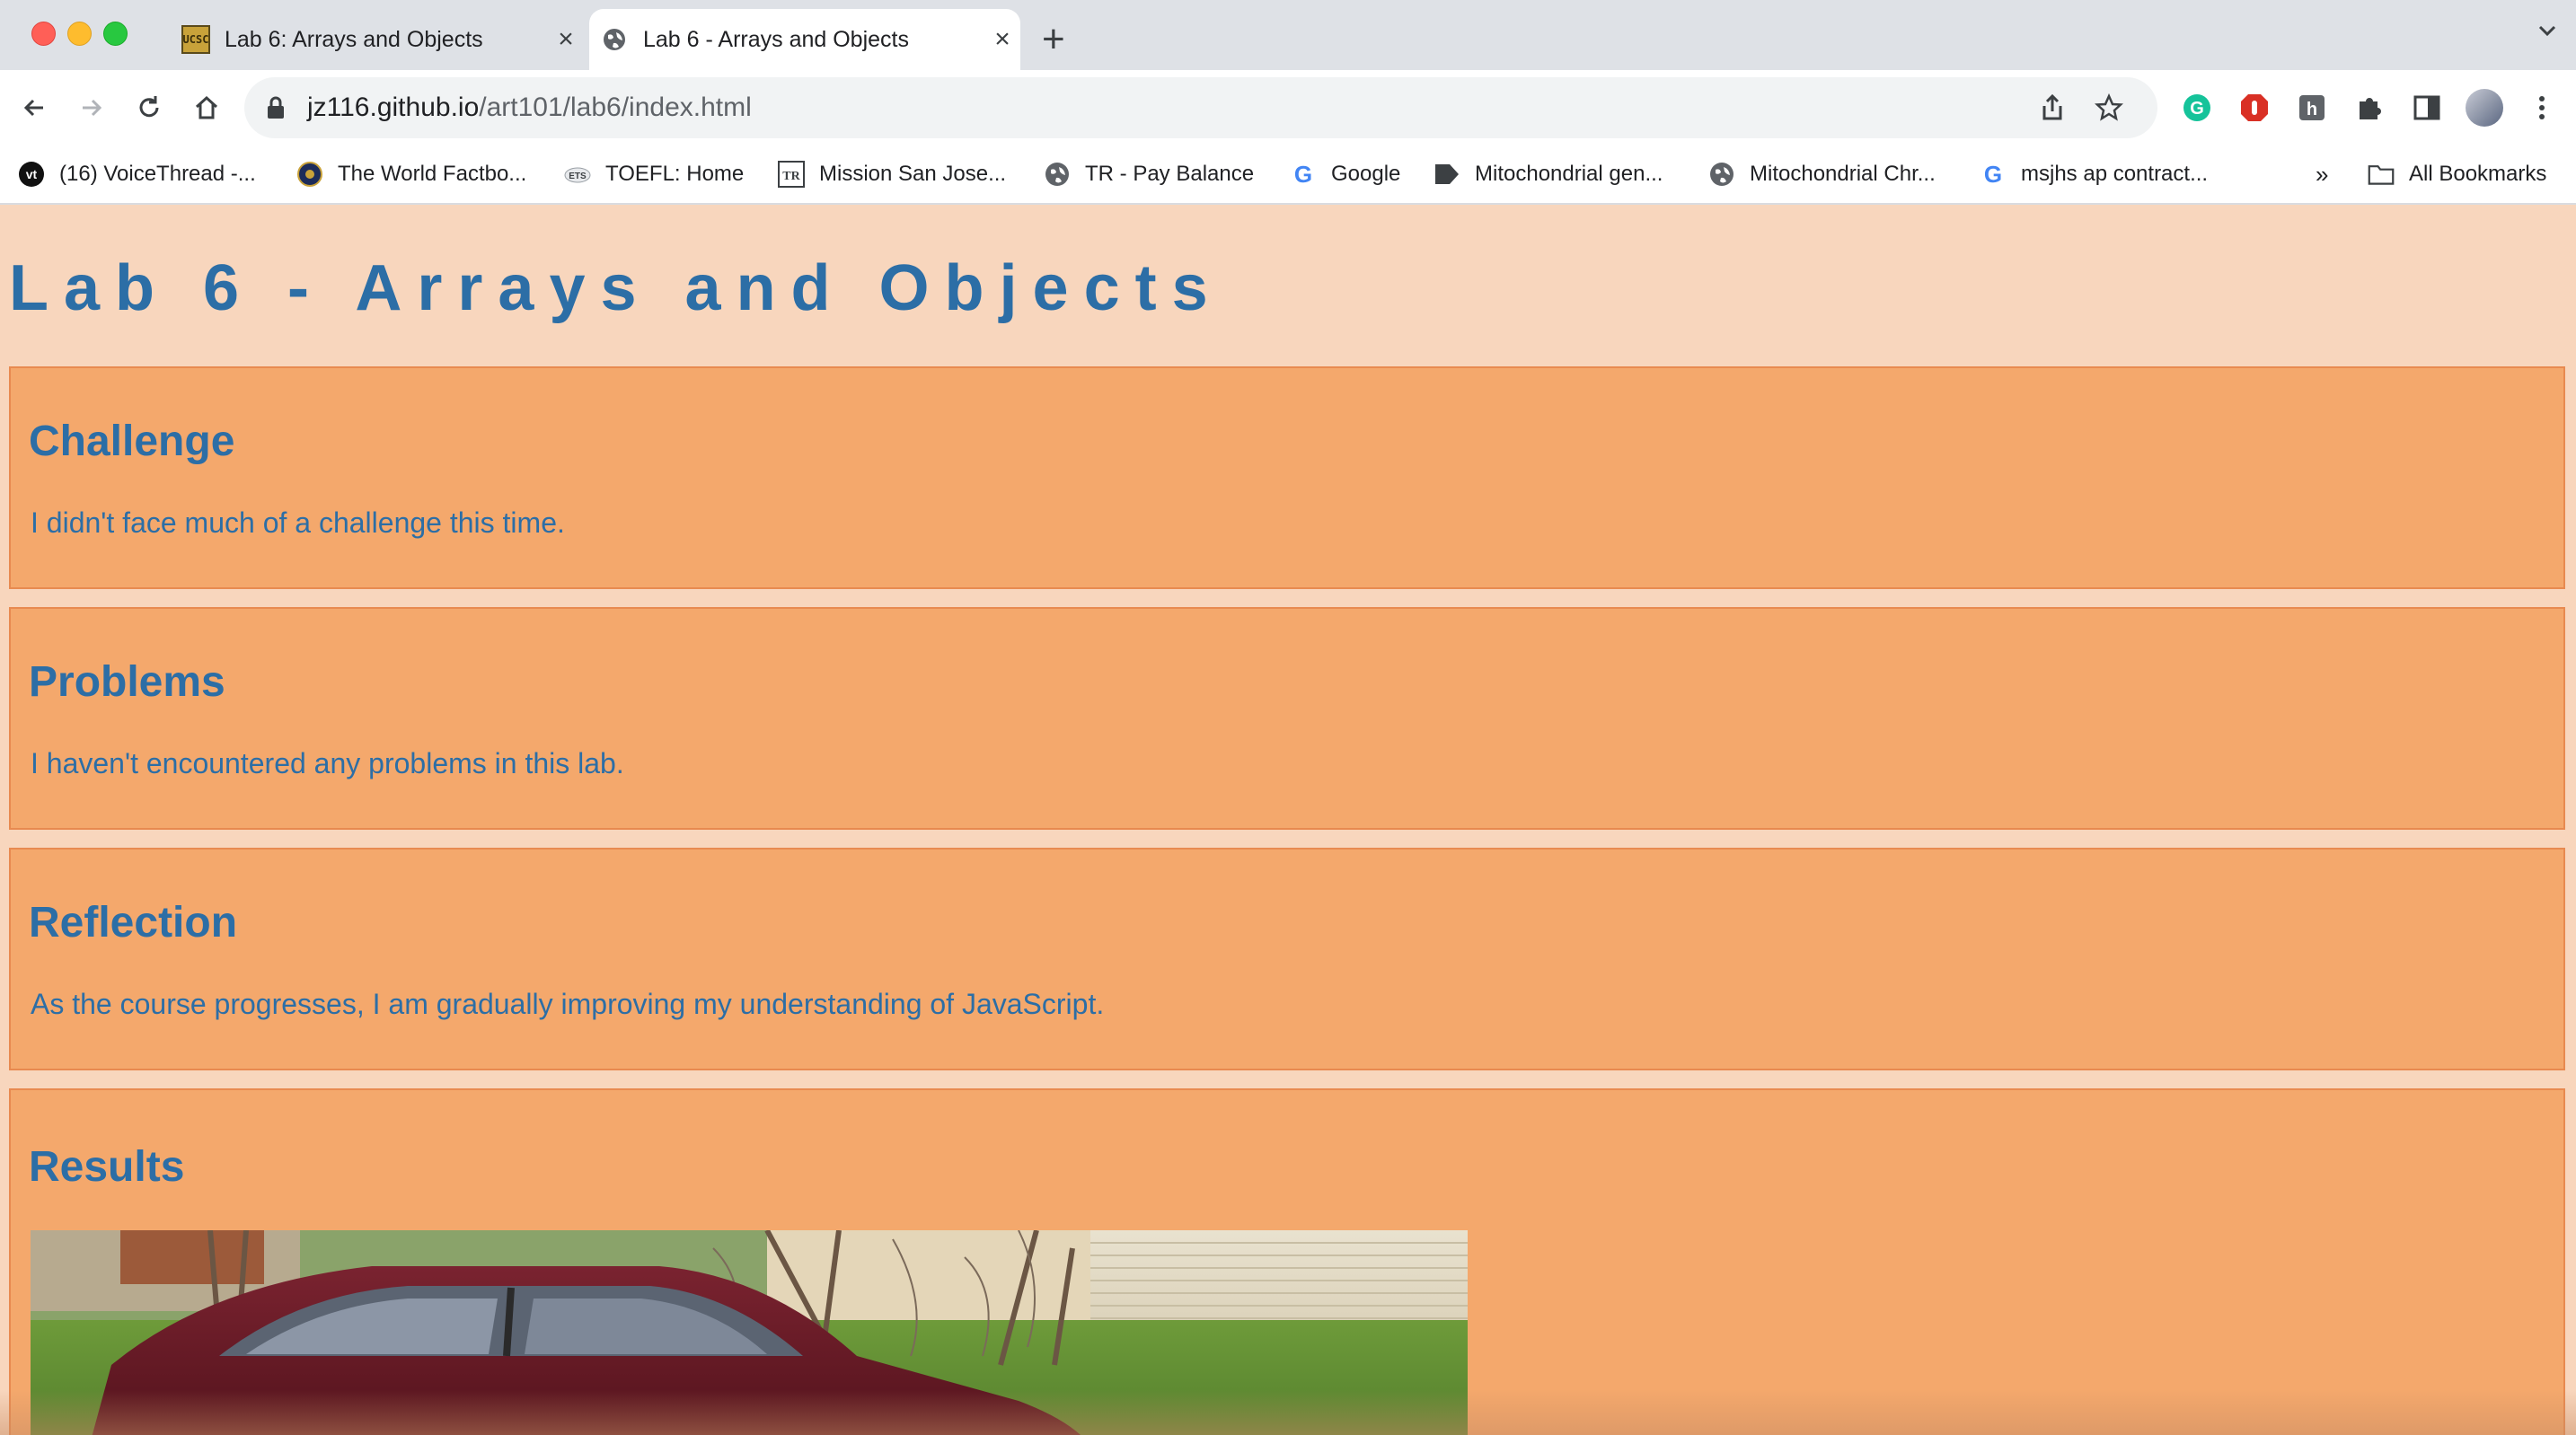 The width and height of the screenshot is (2576, 1435). I want to click on minimize-window-button, so click(79, 34).